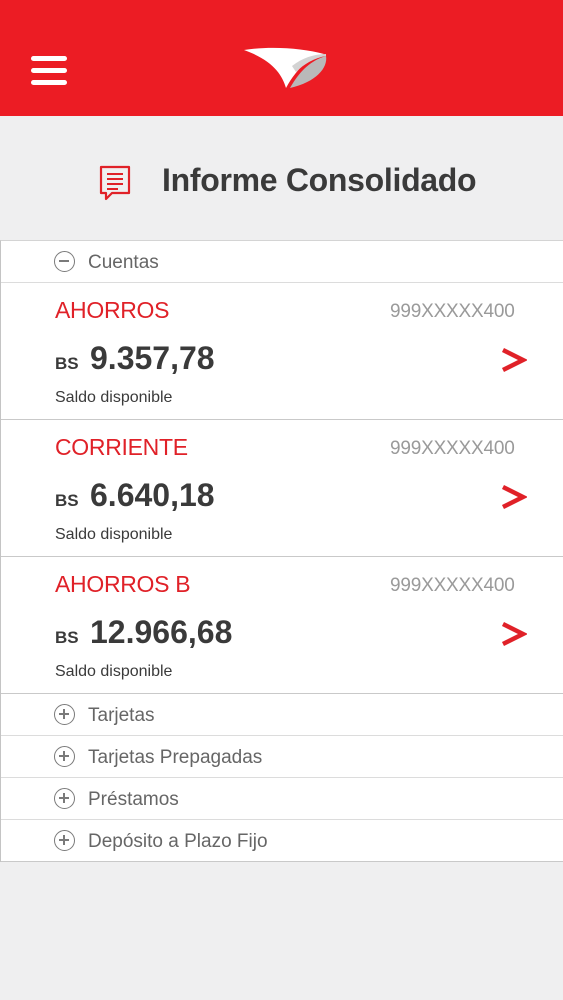  What do you see at coordinates (175, 757) in the screenshot?
I see `section-label: Tarjetas Prepagadas` at bounding box center [175, 757].